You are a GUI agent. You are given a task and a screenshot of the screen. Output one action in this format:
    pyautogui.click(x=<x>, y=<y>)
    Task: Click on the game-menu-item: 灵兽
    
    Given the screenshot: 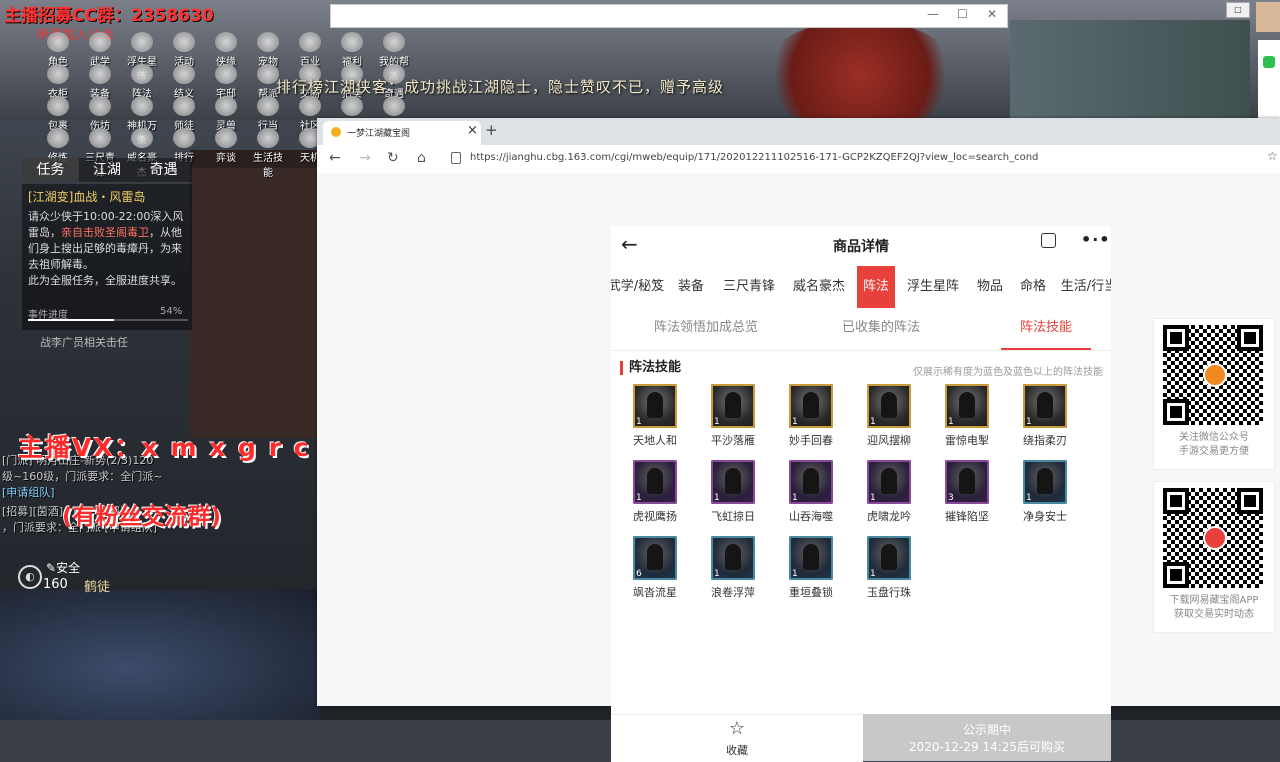 What is the action you would take?
    pyautogui.click(x=226, y=114)
    